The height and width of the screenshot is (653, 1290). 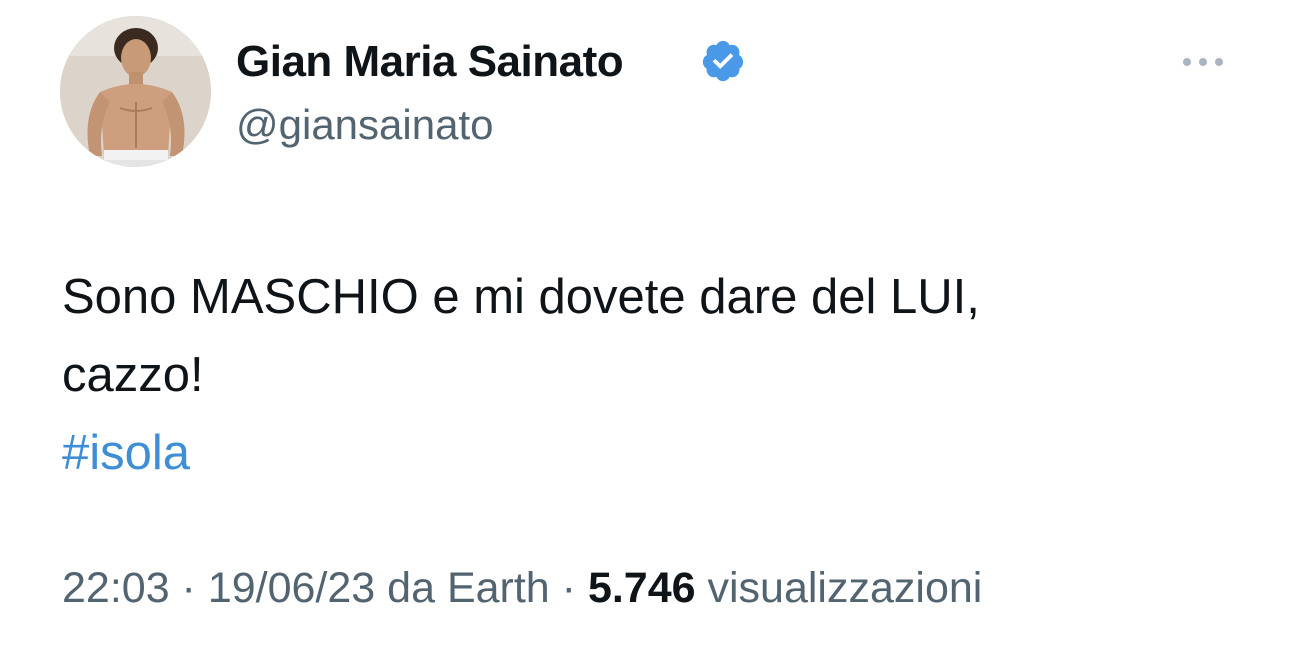 I want to click on hashtag-link: #isola, so click(x=642, y=453).